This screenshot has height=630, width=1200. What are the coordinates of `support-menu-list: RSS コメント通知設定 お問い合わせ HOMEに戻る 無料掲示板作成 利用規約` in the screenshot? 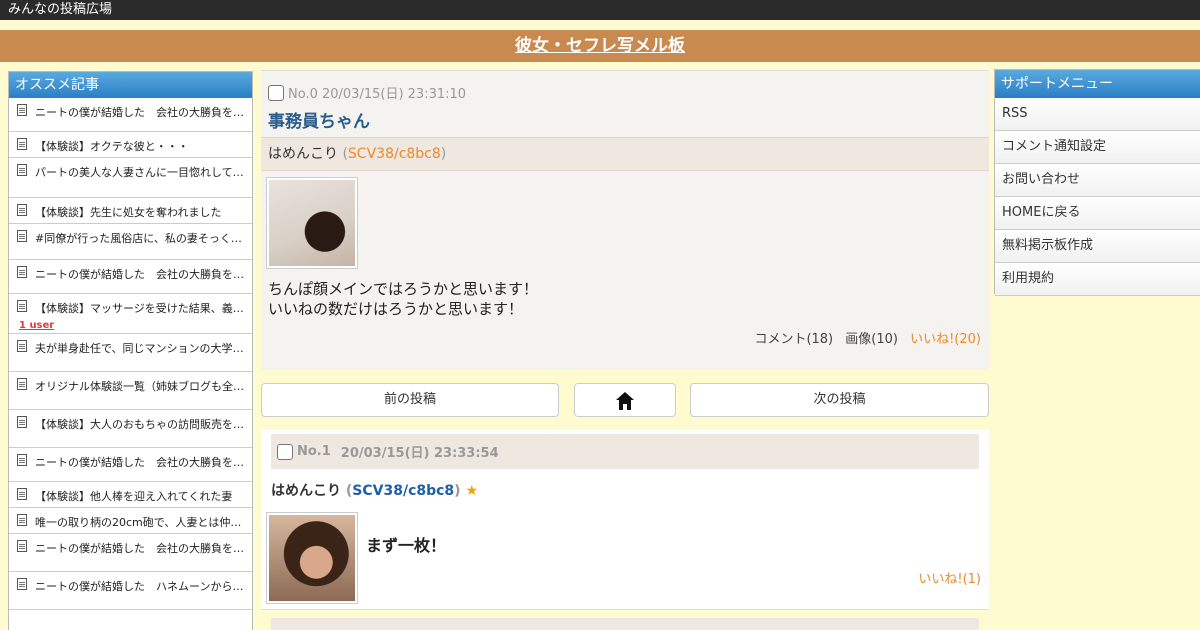 It's located at (1097, 197).